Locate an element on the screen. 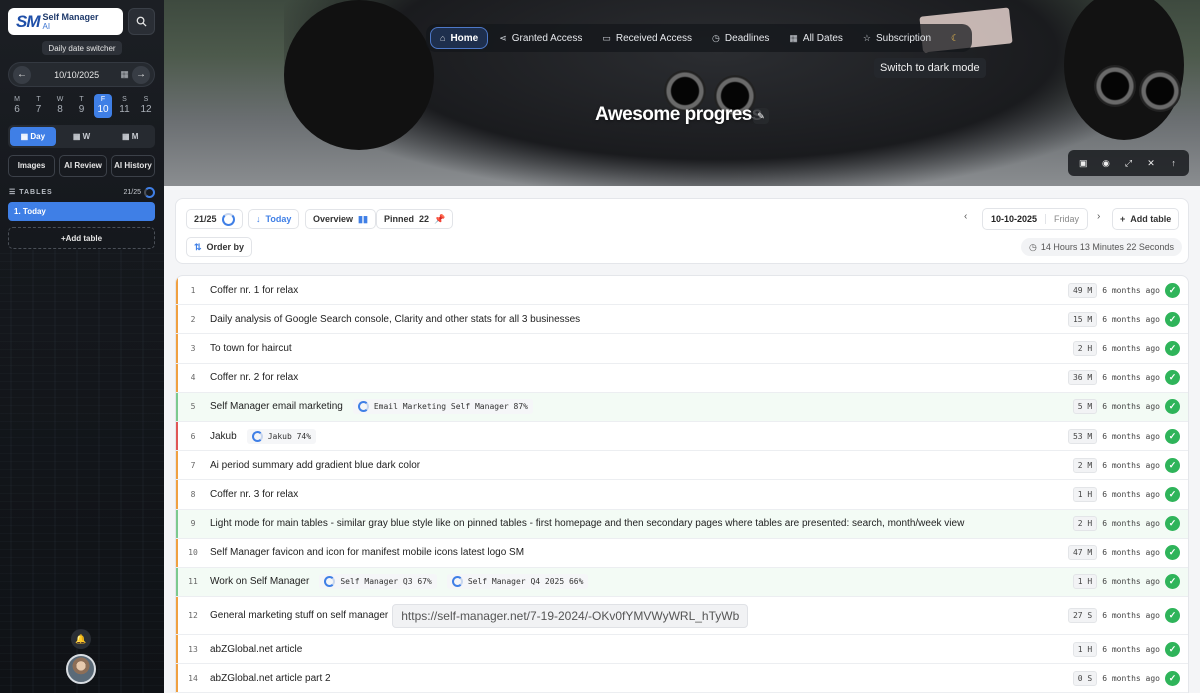 Image resolution: width=1200 pixels, height=693 pixels. search-button is located at coordinates (141, 21).